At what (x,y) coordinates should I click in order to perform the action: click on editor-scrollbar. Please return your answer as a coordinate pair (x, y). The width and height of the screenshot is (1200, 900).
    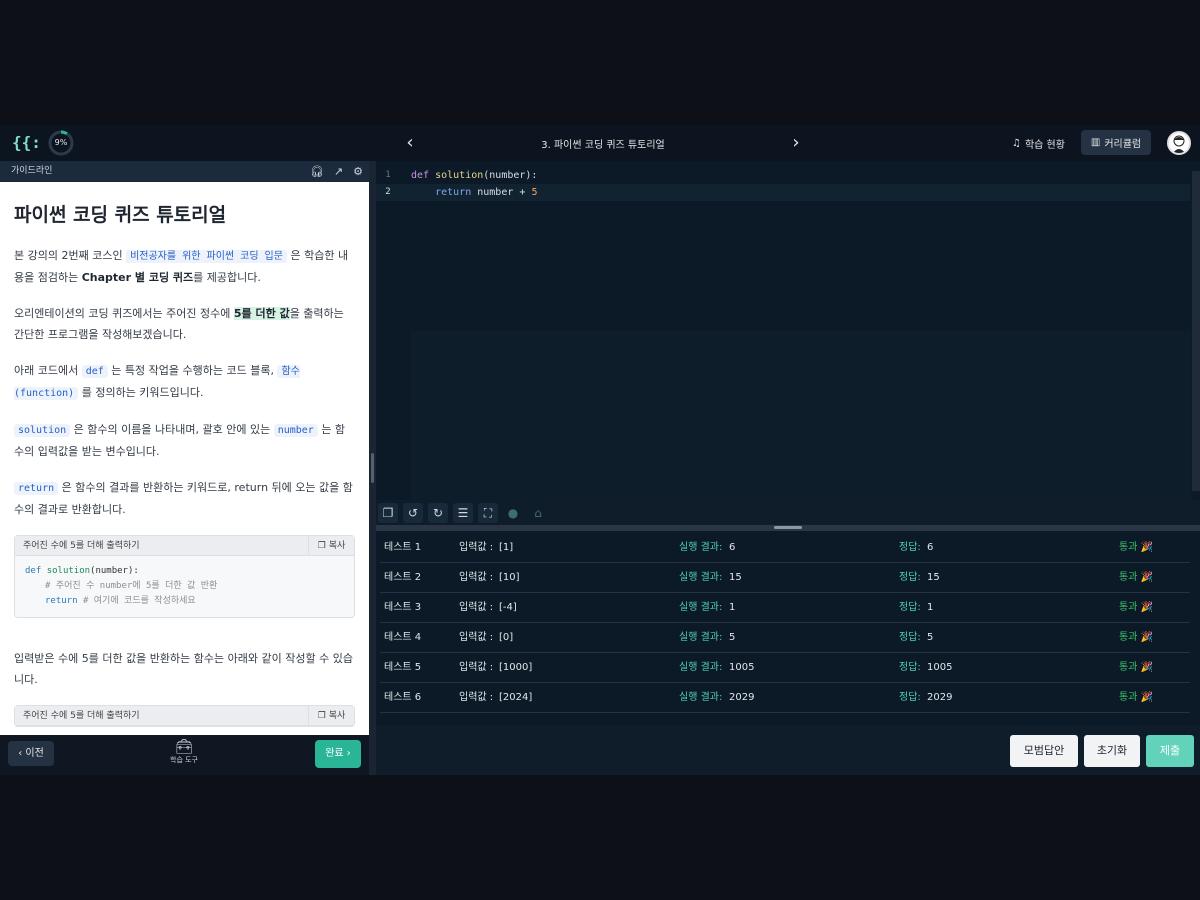
    Looking at the image, I should click on (1196, 331).